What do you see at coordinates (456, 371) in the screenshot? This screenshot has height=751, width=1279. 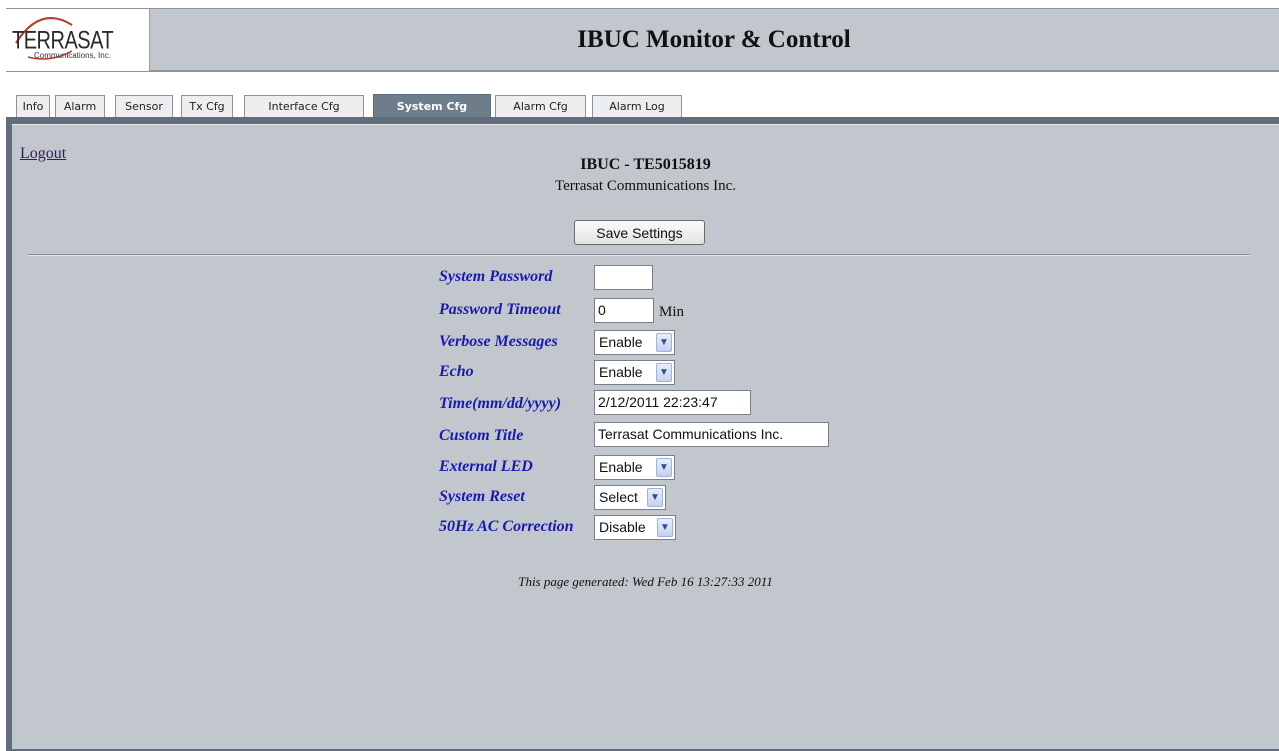 I see `echo-label: Echo` at bounding box center [456, 371].